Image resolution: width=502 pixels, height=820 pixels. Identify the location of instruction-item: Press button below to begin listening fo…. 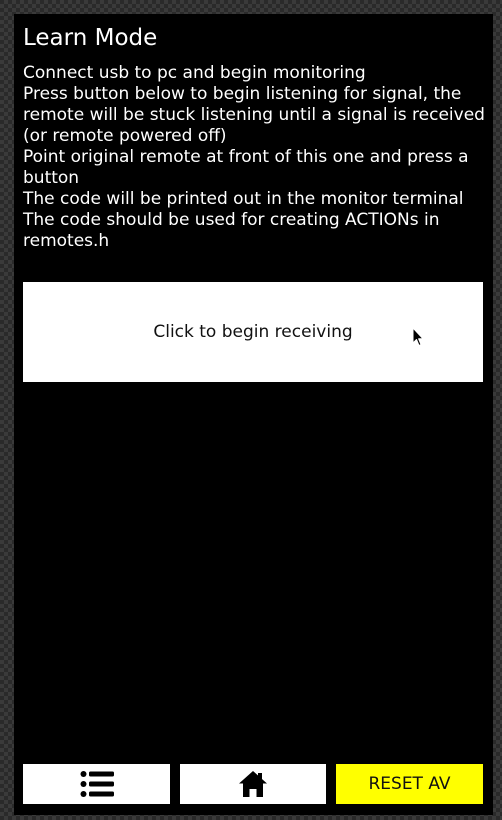
(254, 115).